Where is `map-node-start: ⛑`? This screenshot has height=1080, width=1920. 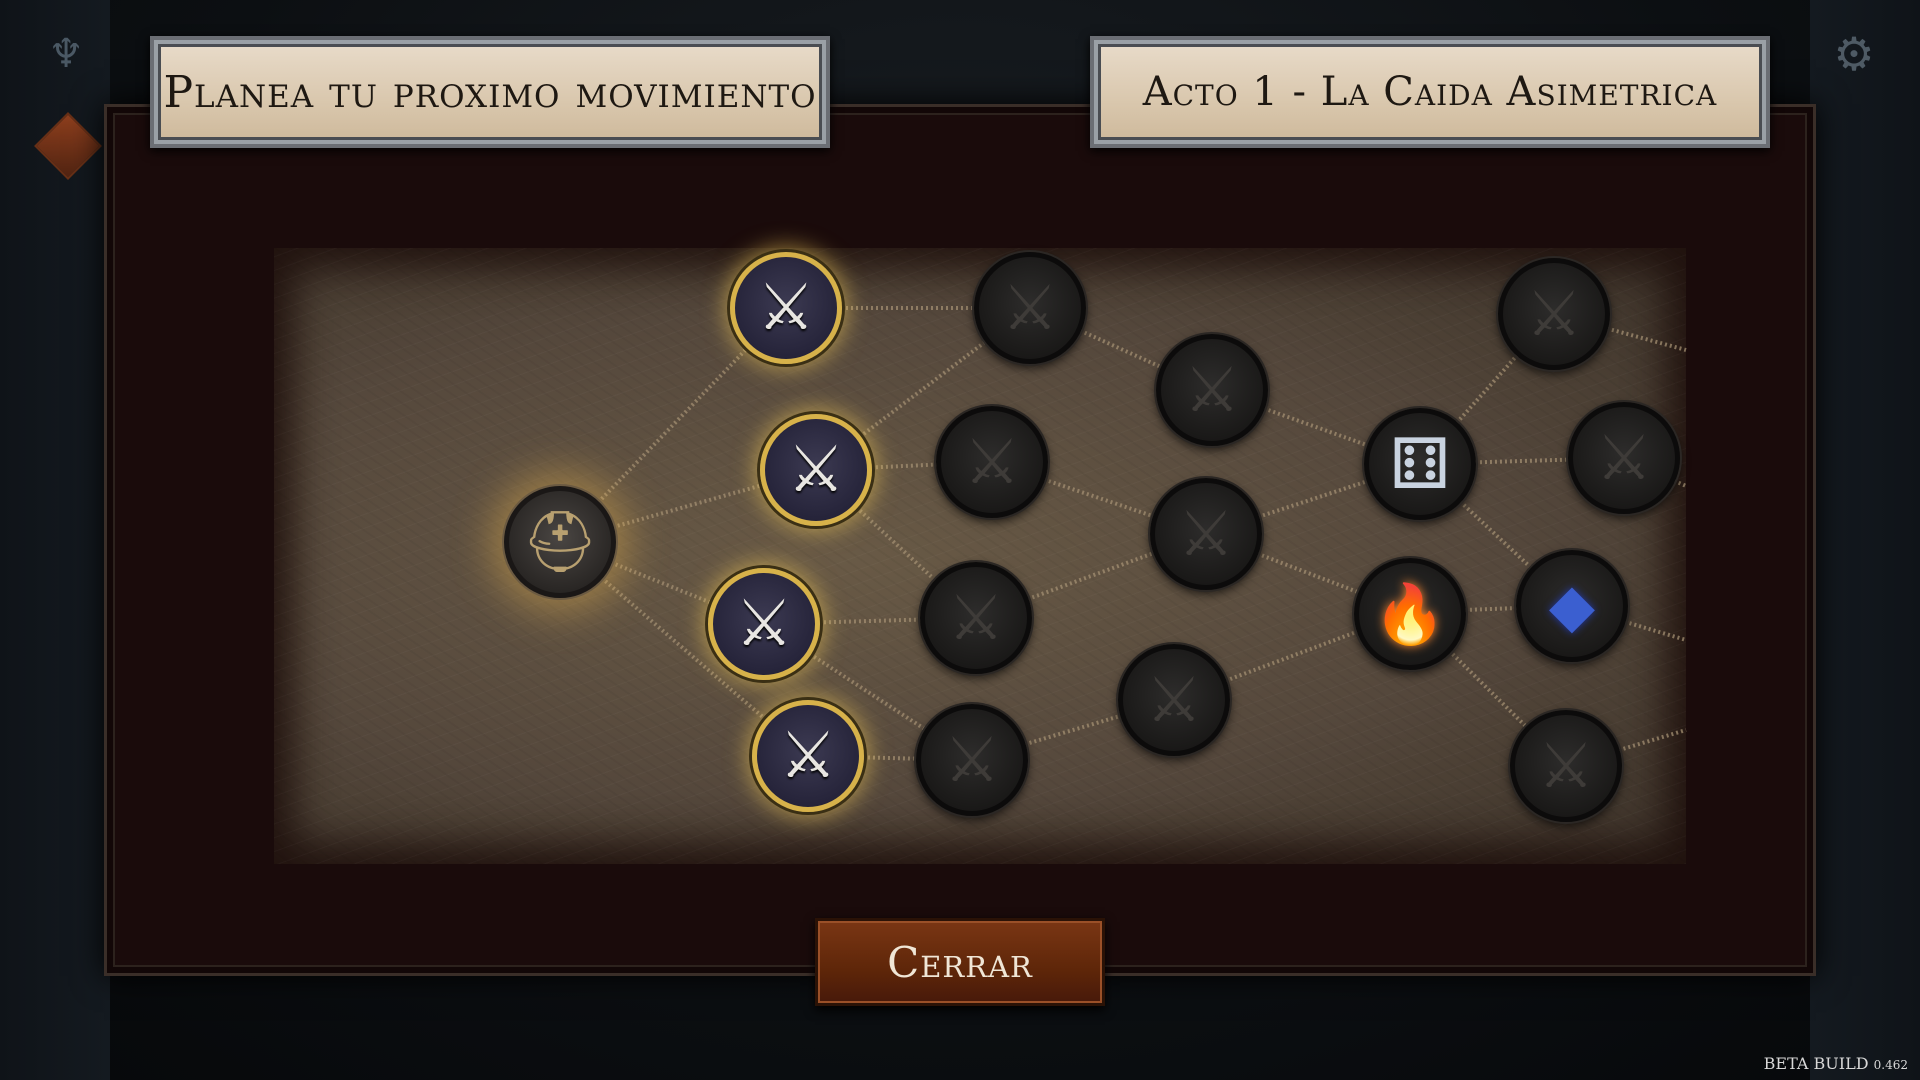
map-node-start: ⛑ is located at coordinates (560, 542).